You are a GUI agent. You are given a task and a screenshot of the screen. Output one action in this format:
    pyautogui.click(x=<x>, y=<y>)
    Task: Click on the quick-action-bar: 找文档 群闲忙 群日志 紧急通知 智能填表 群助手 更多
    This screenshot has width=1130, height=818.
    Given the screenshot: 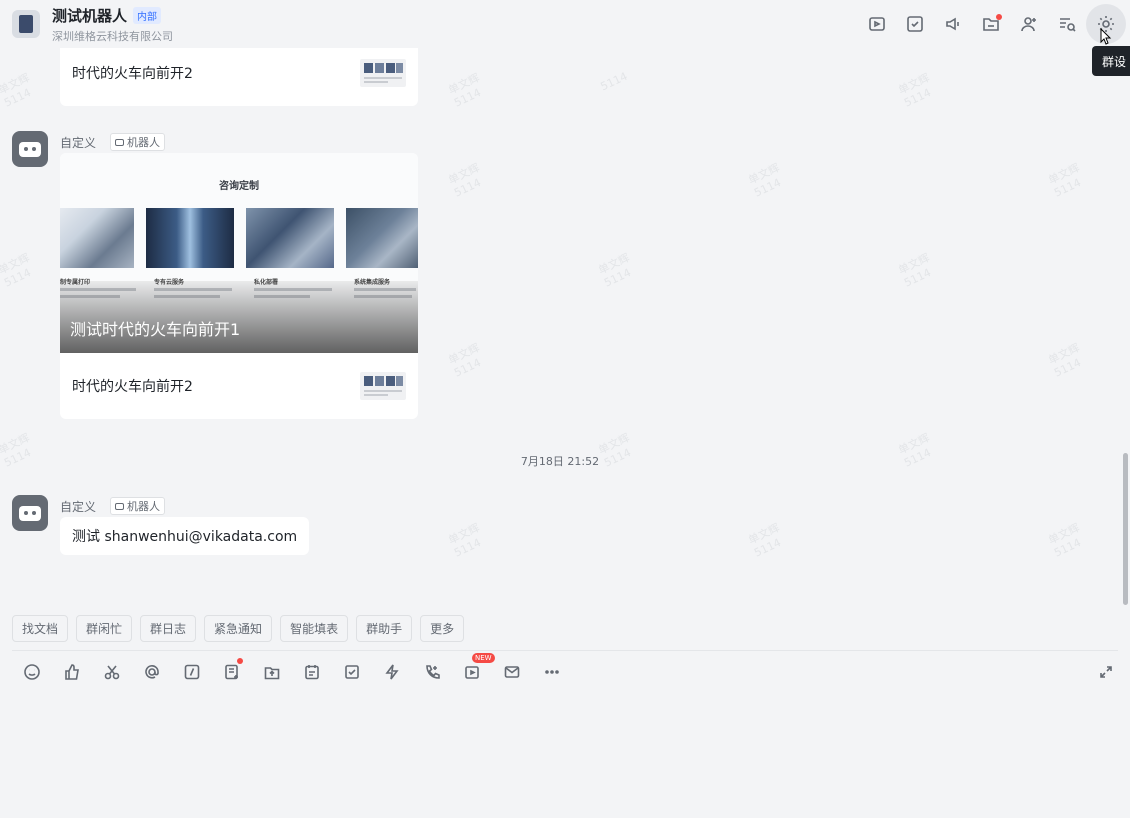 What is the action you would take?
    pyautogui.click(x=238, y=628)
    